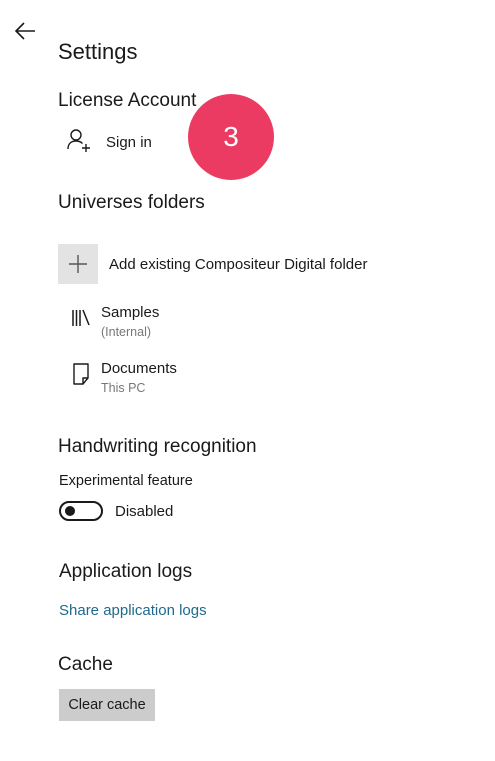 This screenshot has width=495, height=761. What do you see at coordinates (79, 142) in the screenshot?
I see `person-add-icon` at bounding box center [79, 142].